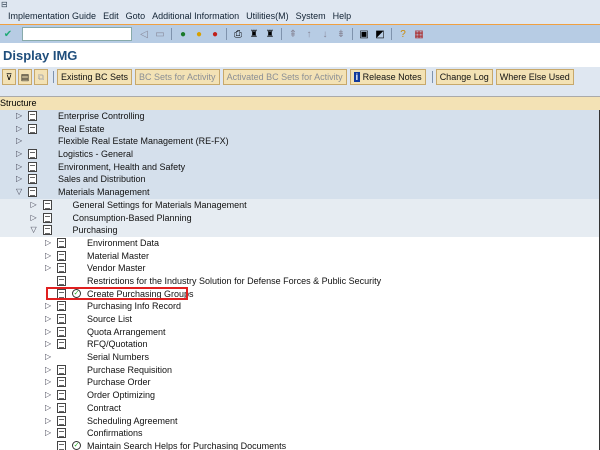 The width and height of the screenshot is (600, 450). Describe the element at coordinates (311, 16) in the screenshot. I see `menu-system: System` at that location.